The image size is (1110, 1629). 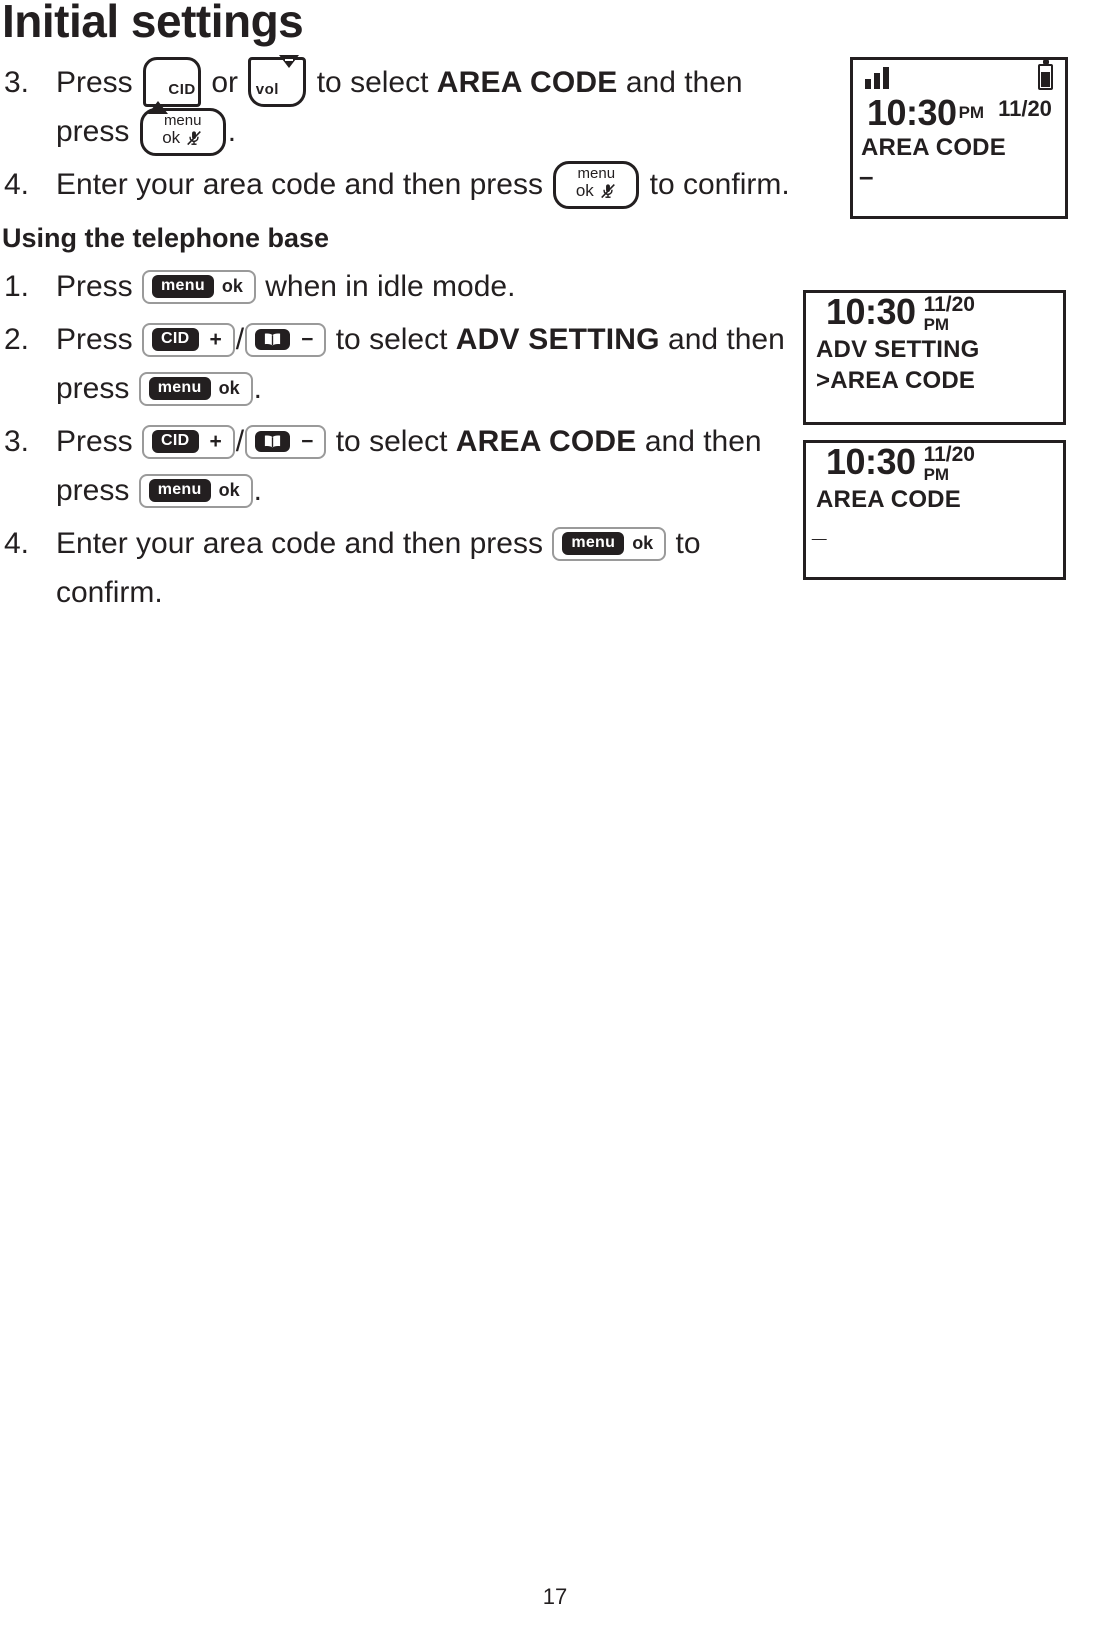 I want to click on step-text-fragment: when in idle mode., so click(x=386, y=287).